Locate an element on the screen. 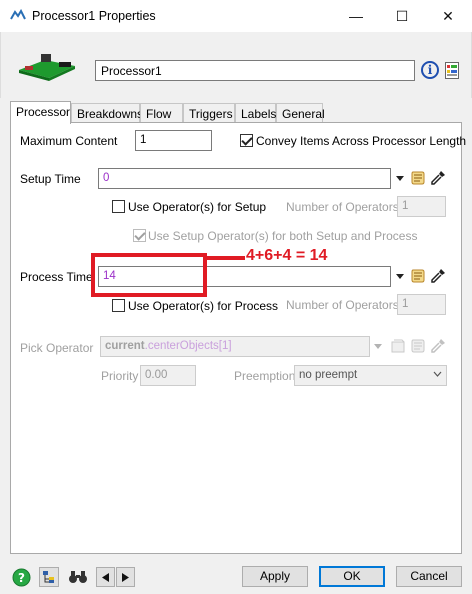  setup-num-operators-label: Number of Operators is located at coordinates (342, 207).